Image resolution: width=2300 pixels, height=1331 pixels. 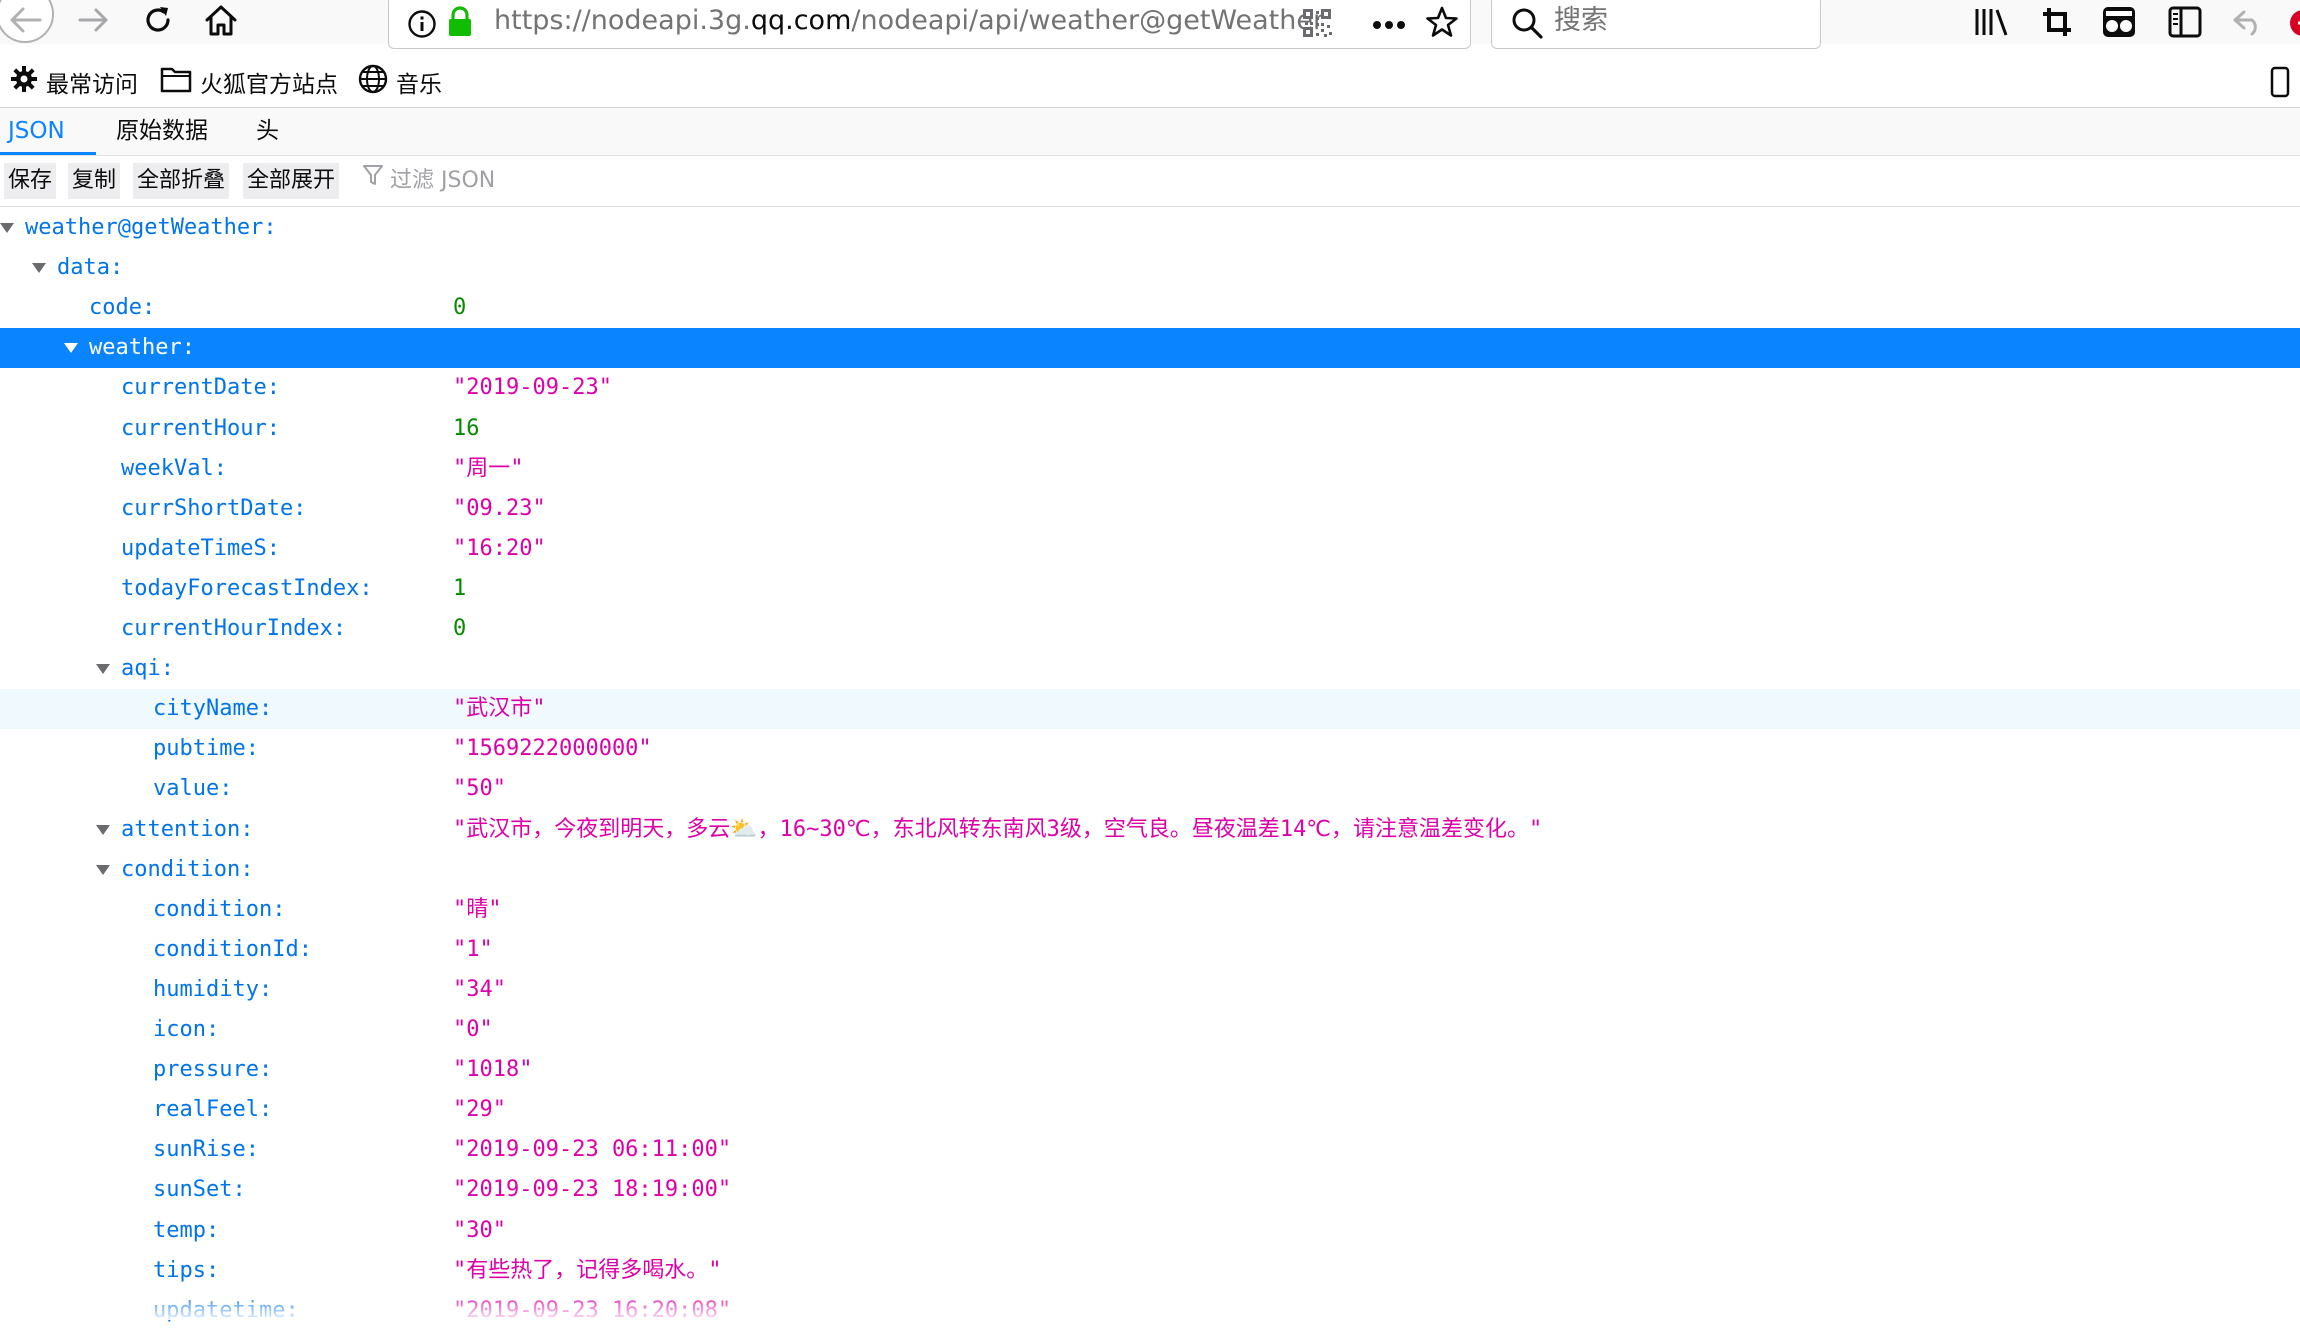 I want to click on json-key: temp:, so click(x=186, y=1230).